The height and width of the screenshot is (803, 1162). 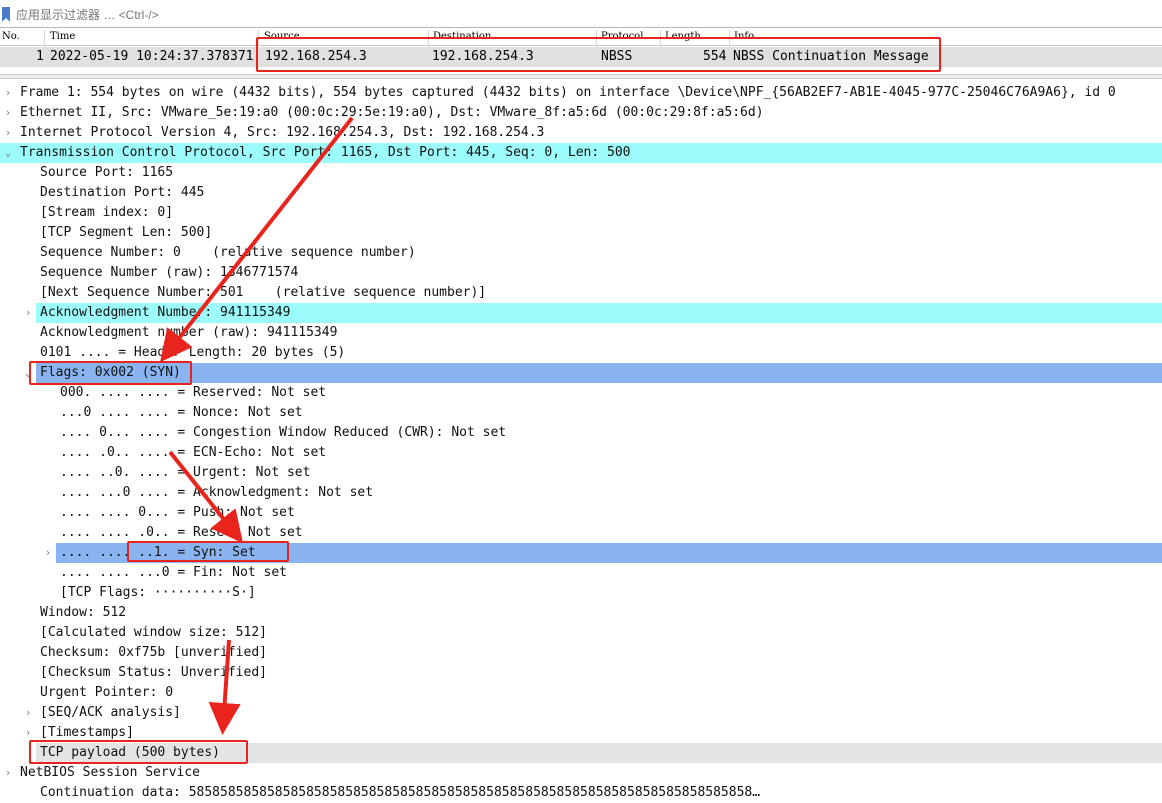 I want to click on annotation-arrows, so click(x=257, y=425).